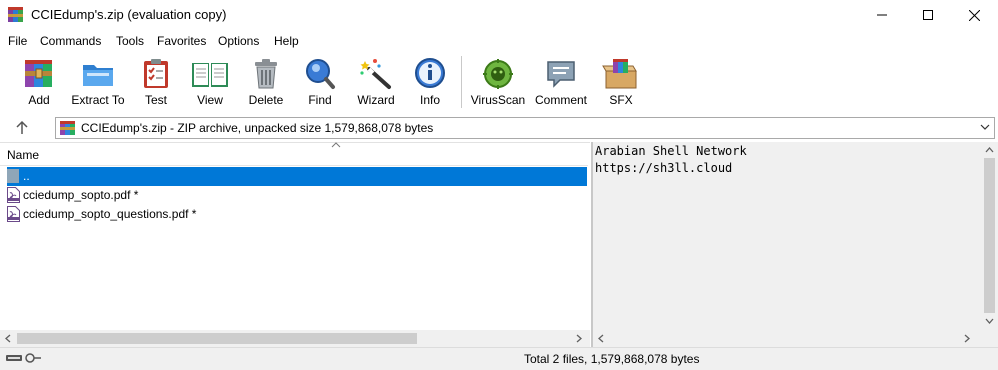 This screenshot has width=998, height=370. I want to click on list-item-name: .., so click(26, 176).